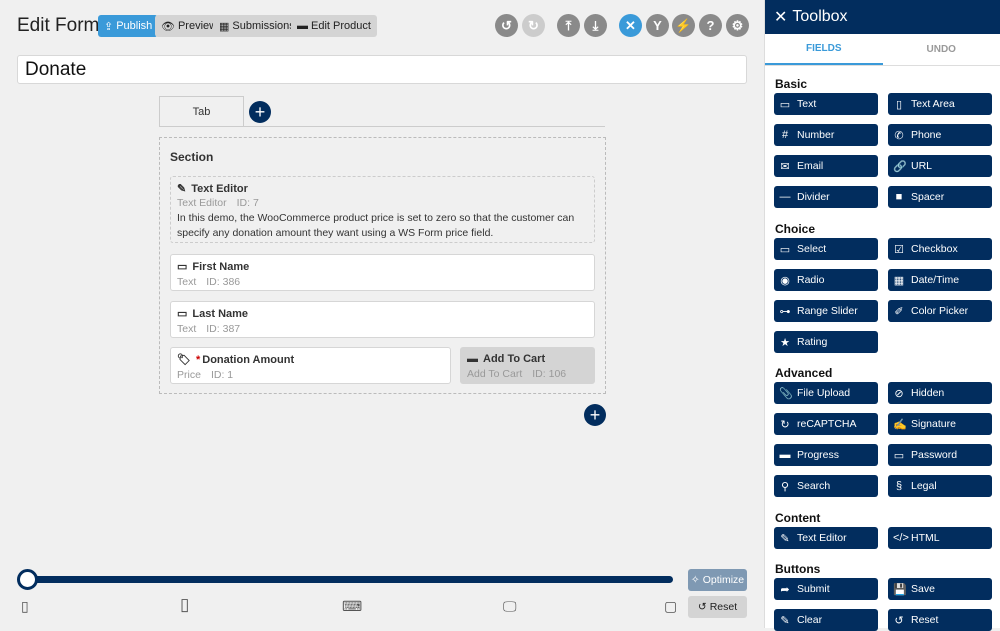 This screenshot has width=1000, height=631. Describe the element at coordinates (260, 112) in the screenshot. I see `add-tab-button: +` at that location.